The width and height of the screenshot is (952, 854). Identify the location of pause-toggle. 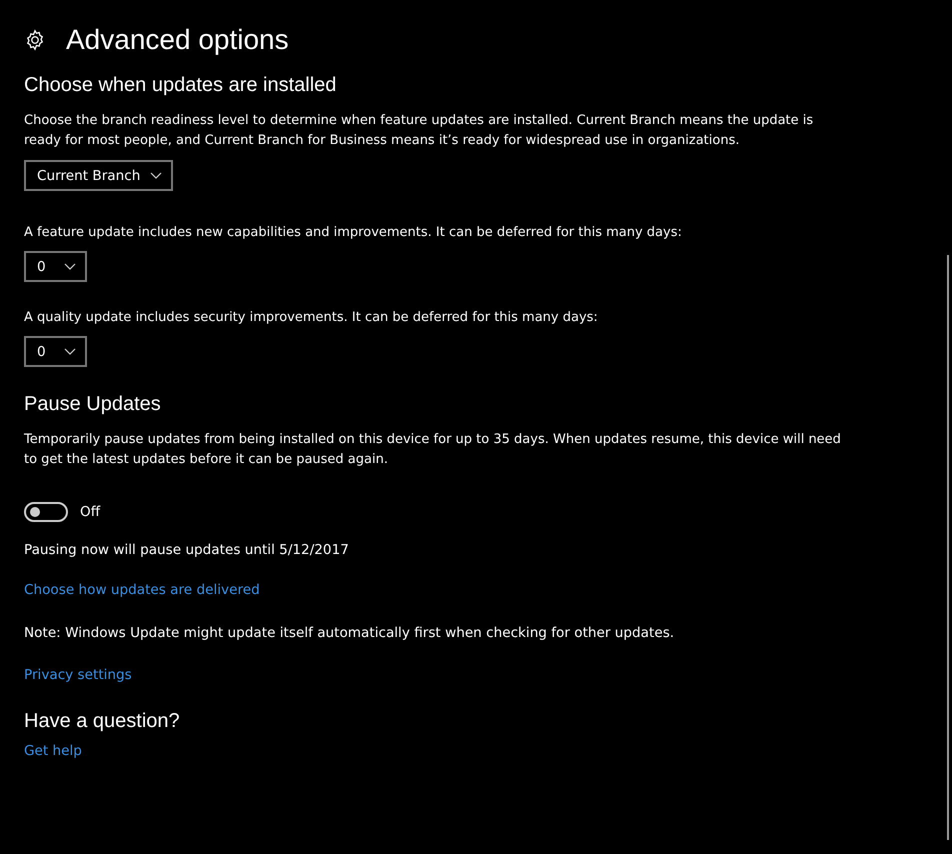
(46, 512).